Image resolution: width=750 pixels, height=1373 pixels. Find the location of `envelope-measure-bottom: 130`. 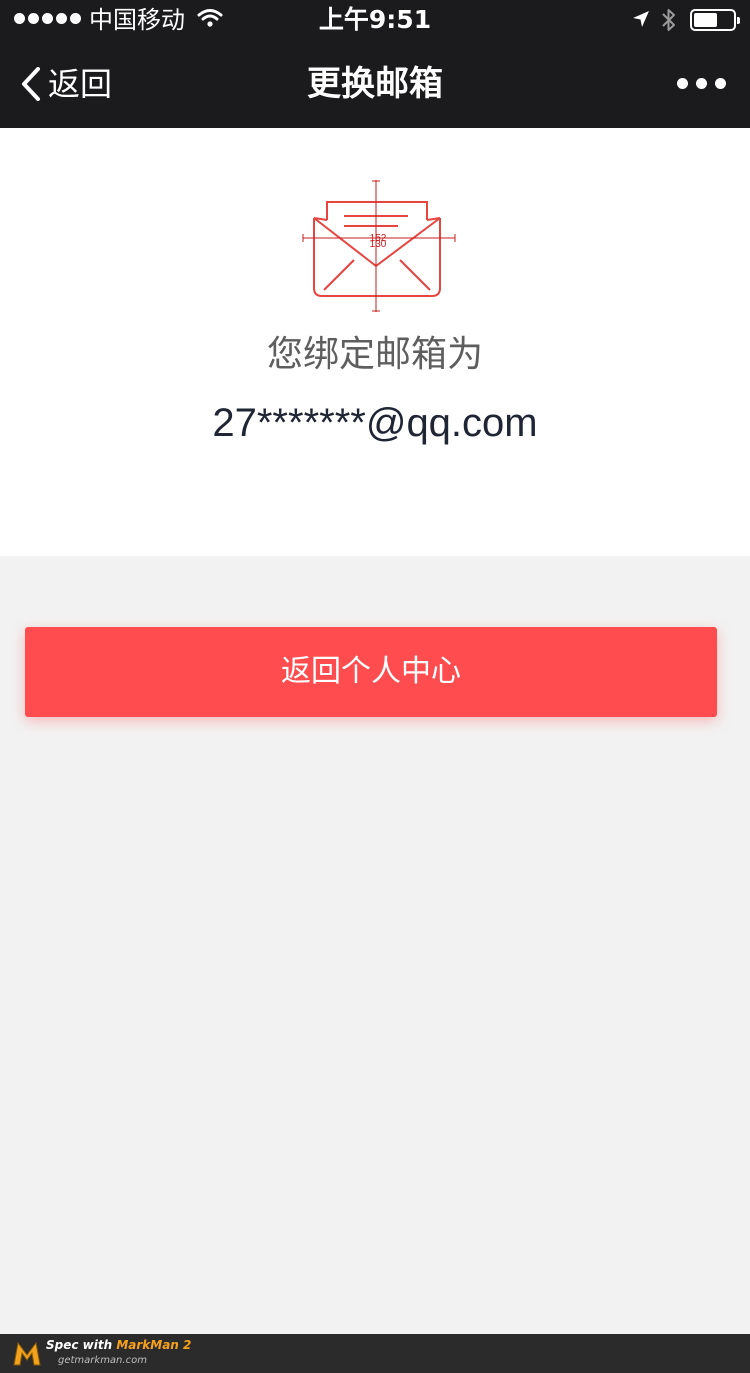

envelope-measure-bottom: 130 is located at coordinates (378, 244).